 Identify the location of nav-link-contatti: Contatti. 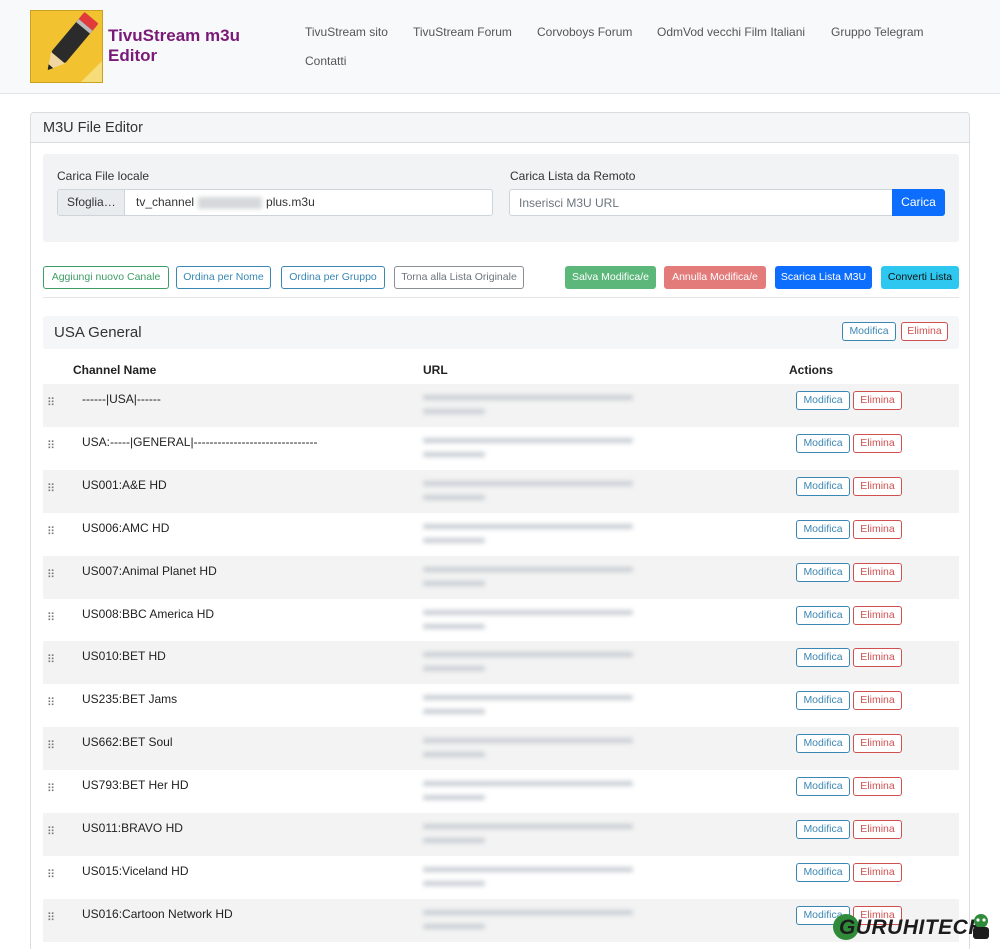
(325, 61).